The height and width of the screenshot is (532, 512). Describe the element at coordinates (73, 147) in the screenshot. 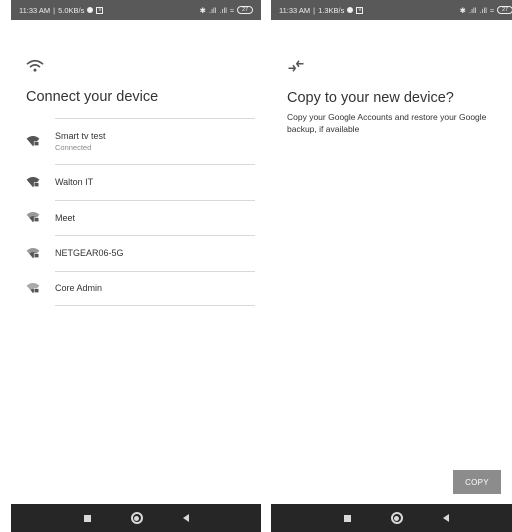

I see `wifi-network-status: Connected` at that location.